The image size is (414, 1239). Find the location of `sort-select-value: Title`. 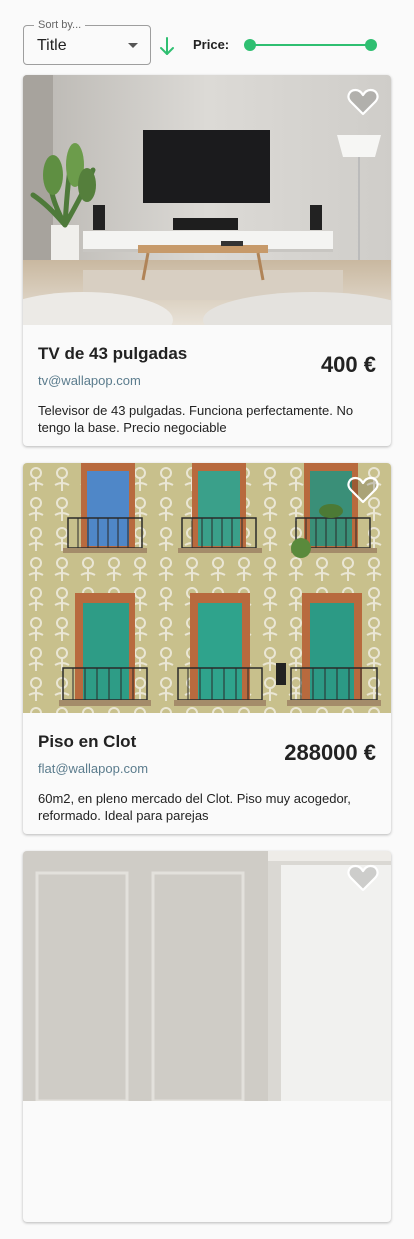

sort-select-value: Title is located at coordinates (52, 45).